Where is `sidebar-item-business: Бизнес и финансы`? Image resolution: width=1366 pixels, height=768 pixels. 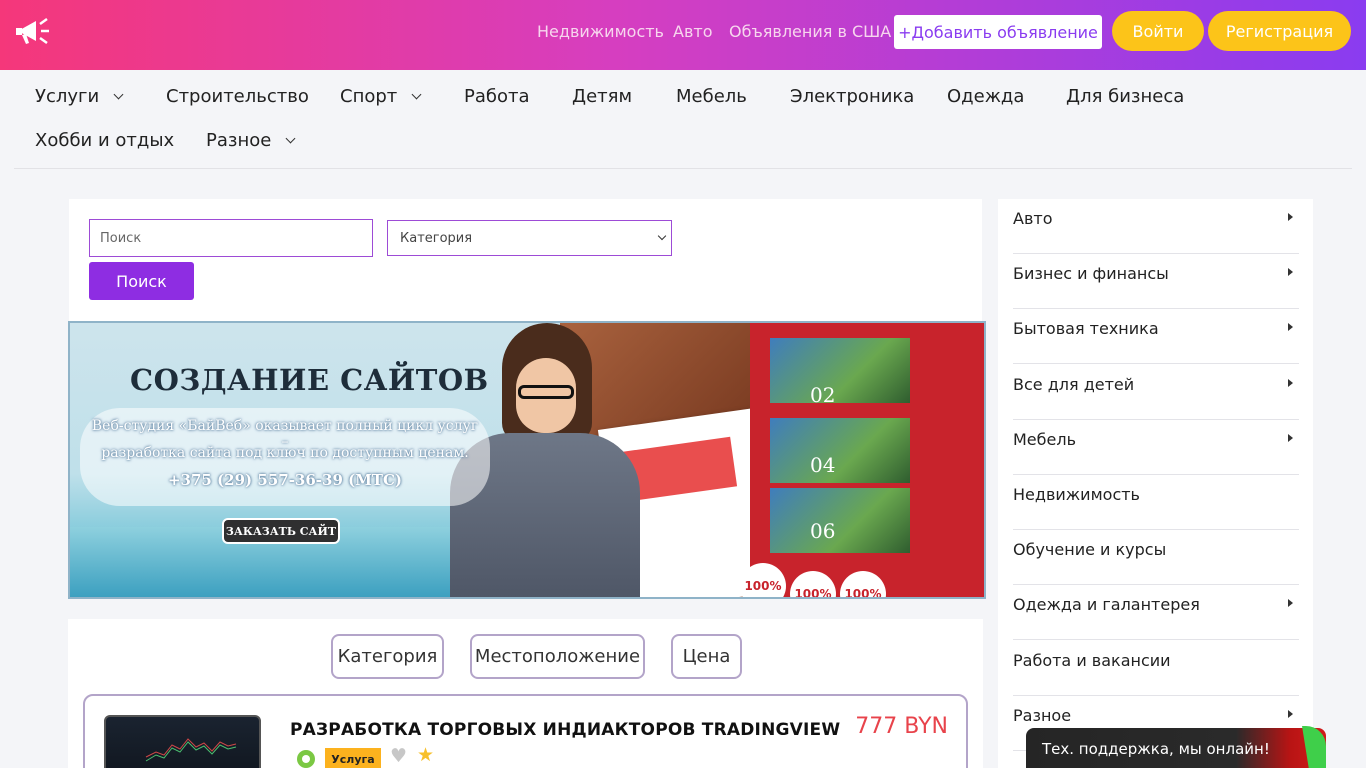
sidebar-item-business: Бизнес и финансы is located at coordinates (1156, 281).